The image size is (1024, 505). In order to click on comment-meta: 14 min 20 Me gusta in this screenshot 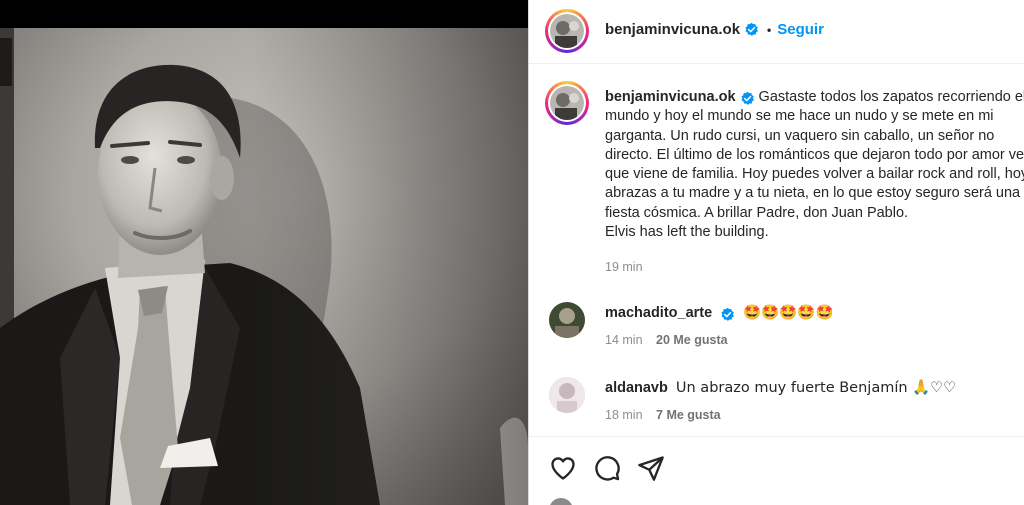, I will do `click(666, 340)`.